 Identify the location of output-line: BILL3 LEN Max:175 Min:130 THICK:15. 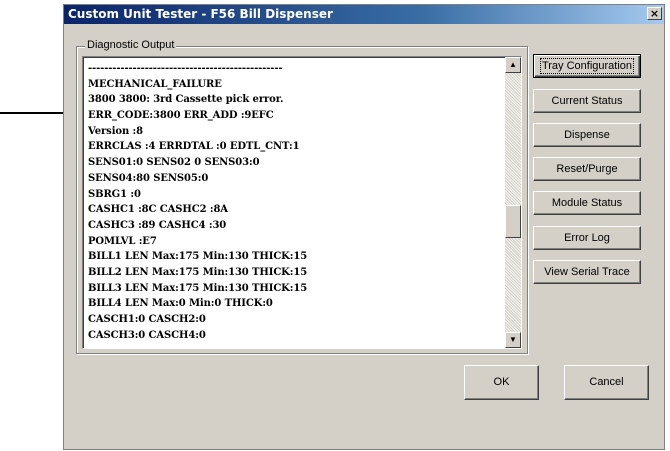
(198, 288).